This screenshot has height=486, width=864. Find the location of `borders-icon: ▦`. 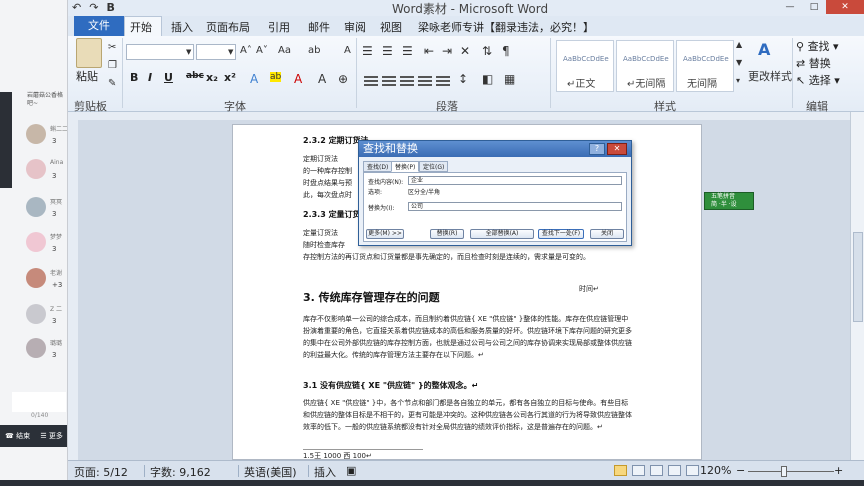

borders-icon: ▦ is located at coordinates (509, 79).